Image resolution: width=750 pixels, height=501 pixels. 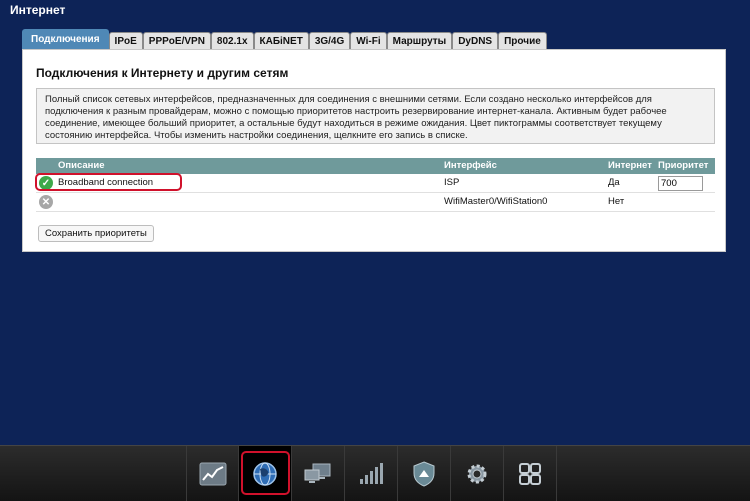 What do you see at coordinates (375, 166) in the screenshot?
I see `table-header: Описание Интерфейс Интернет Приоритет` at bounding box center [375, 166].